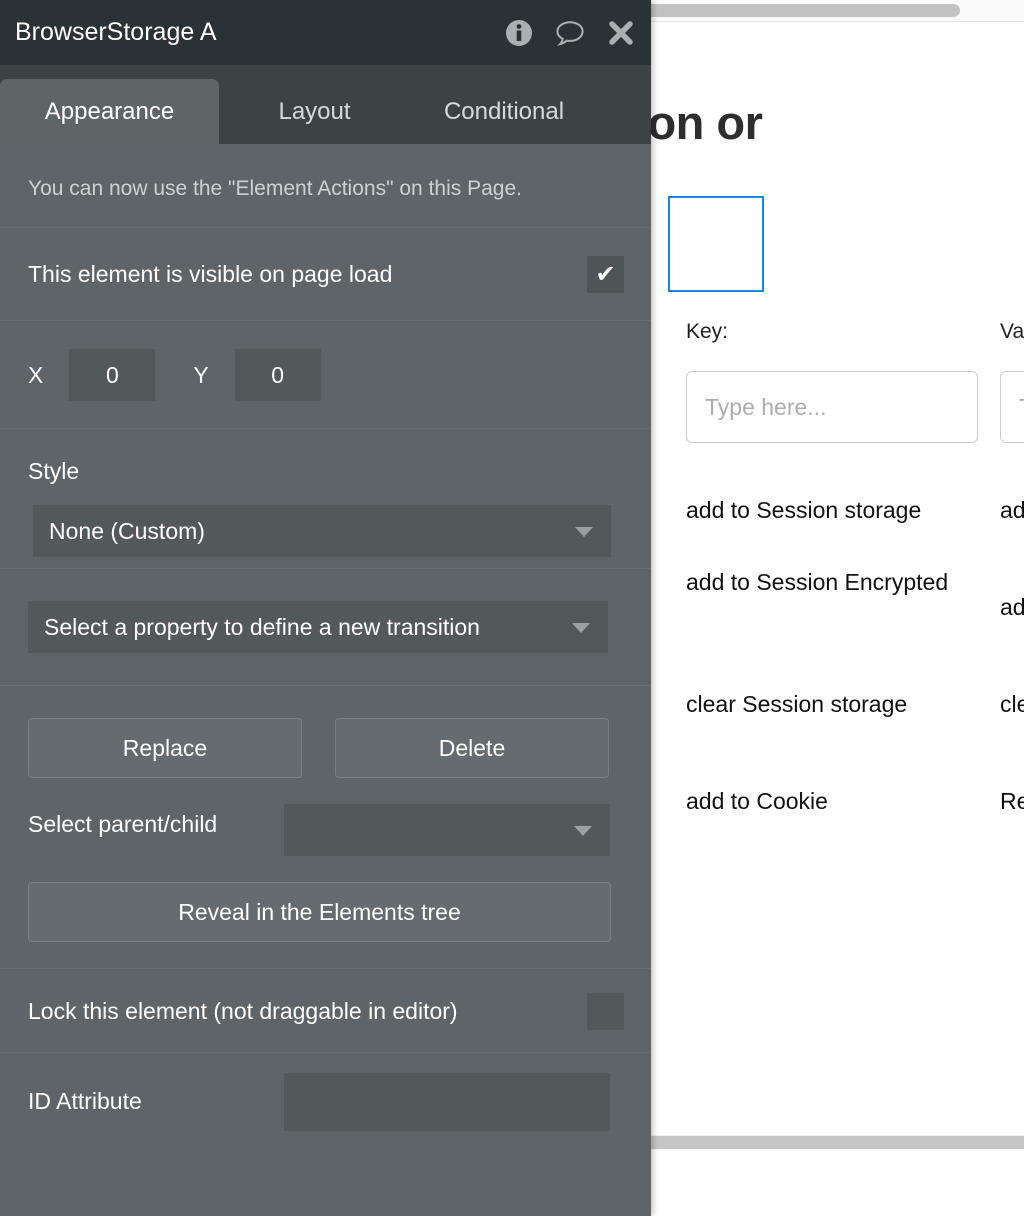 The image size is (1024, 1216). What do you see at coordinates (123, 824) in the screenshot?
I see `parent-child-label: Select parent/child` at bounding box center [123, 824].